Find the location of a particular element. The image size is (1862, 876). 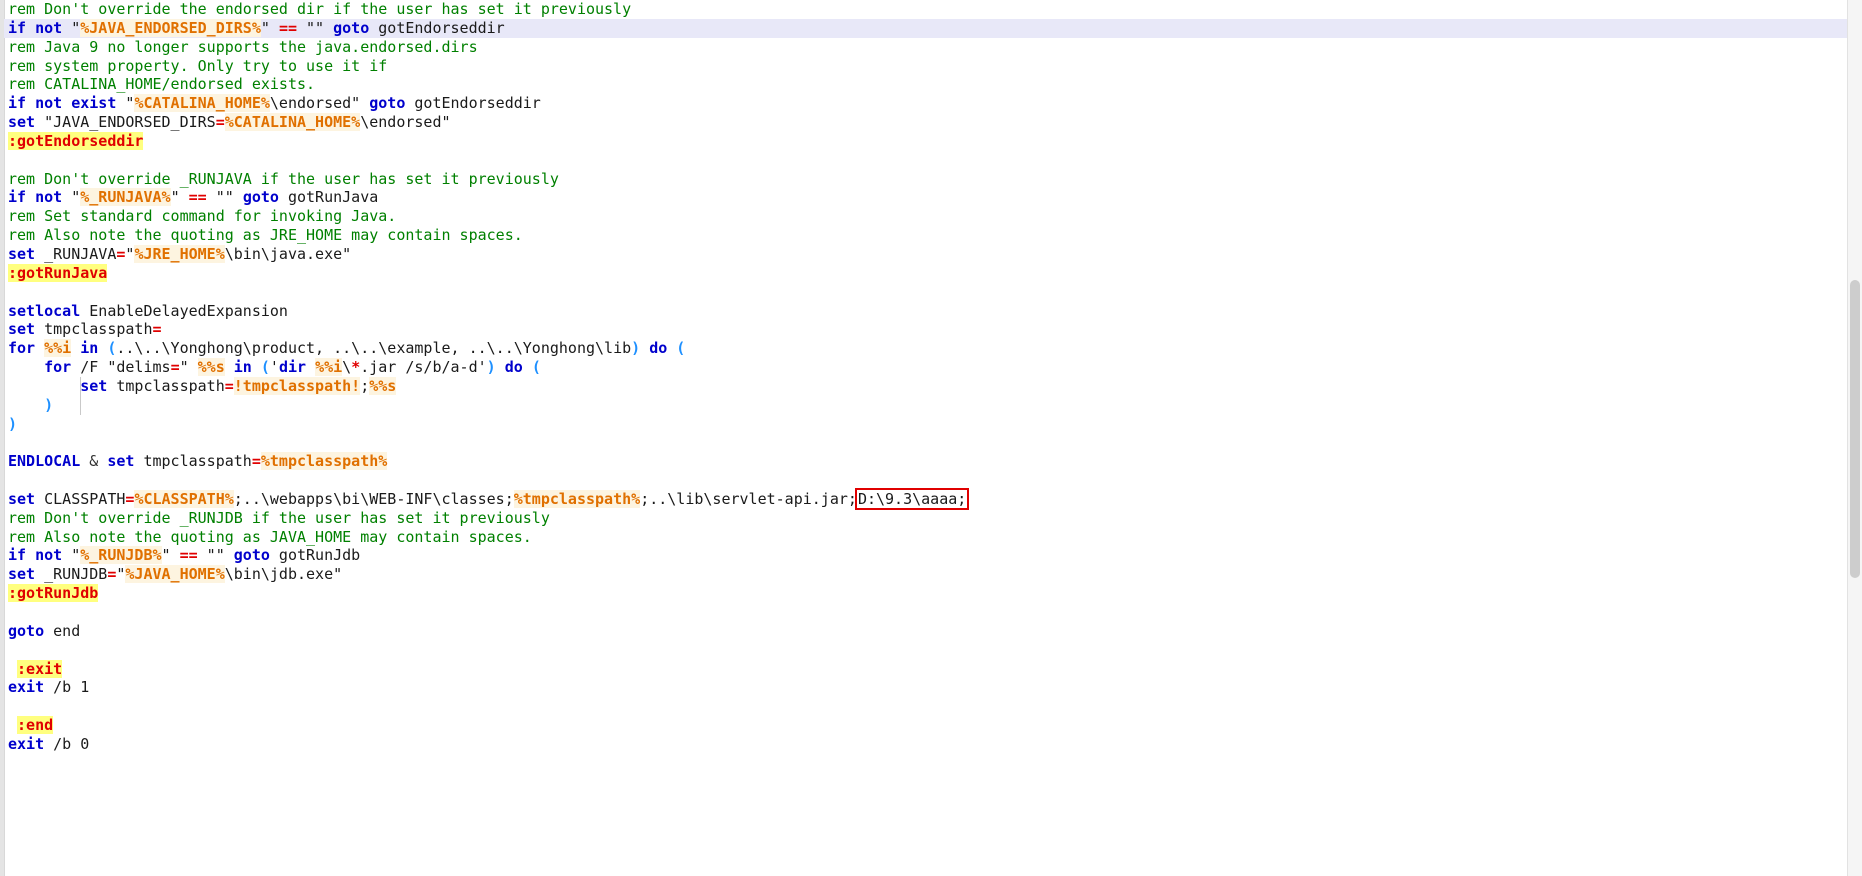

indent-guide is located at coordinates (80, 396).